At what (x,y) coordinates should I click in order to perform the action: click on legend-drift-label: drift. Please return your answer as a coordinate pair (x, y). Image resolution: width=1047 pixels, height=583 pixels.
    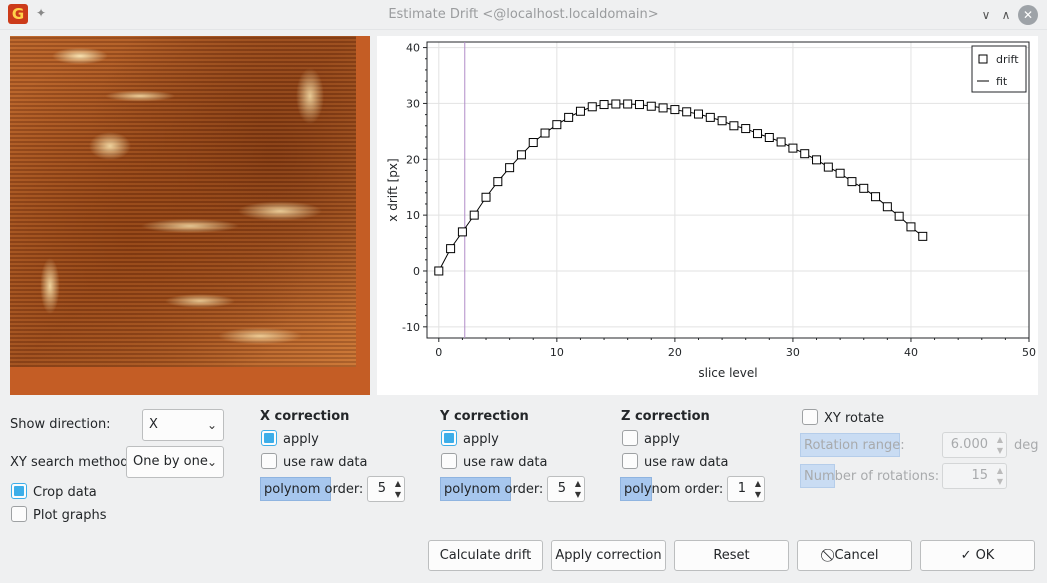
    Looking at the image, I should click on (1007, 59).